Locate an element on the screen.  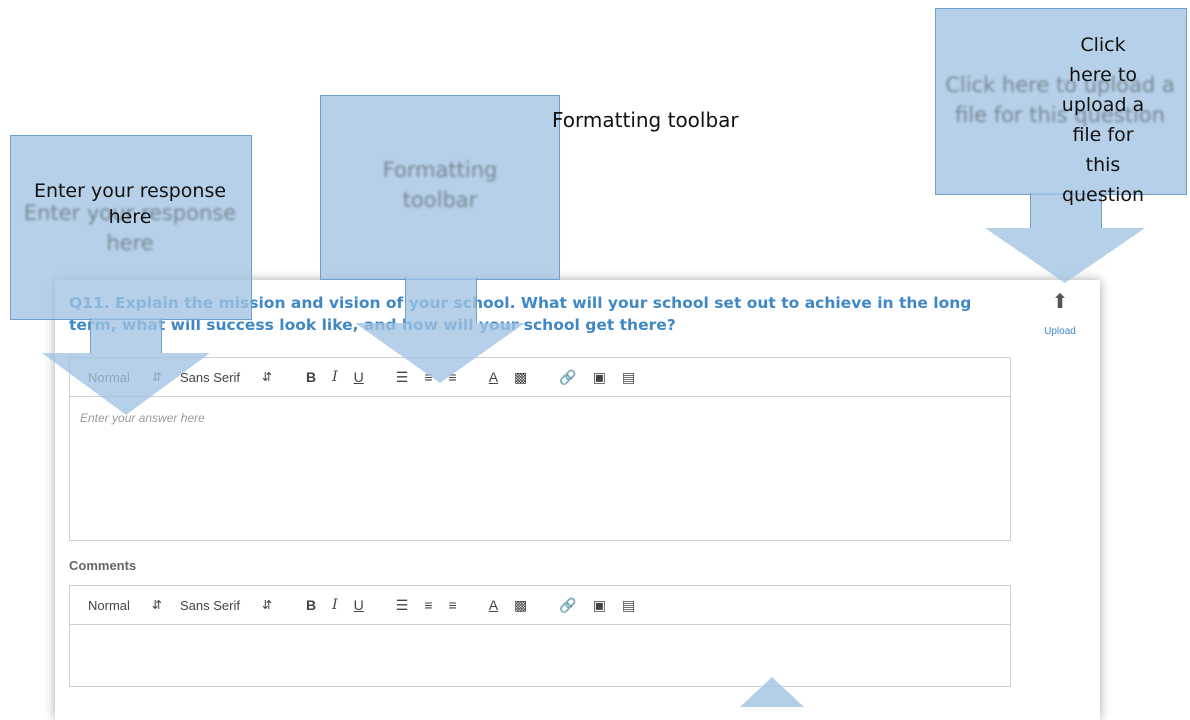
align-icon: ≡ is located at coordinates (453, 605).